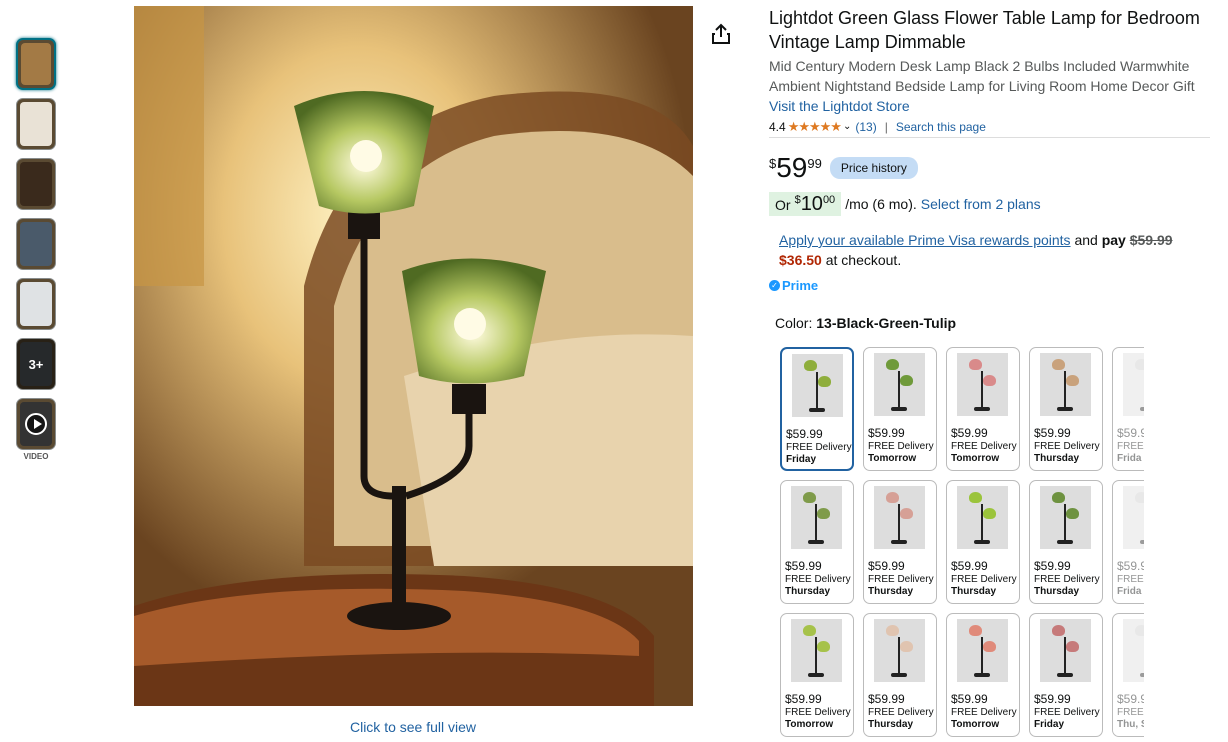 The width and height of the screenshot is (1228, 742). Describe the element at coordinates (794, 323) in the screenshot. I see `color-label: Color:` at that location.